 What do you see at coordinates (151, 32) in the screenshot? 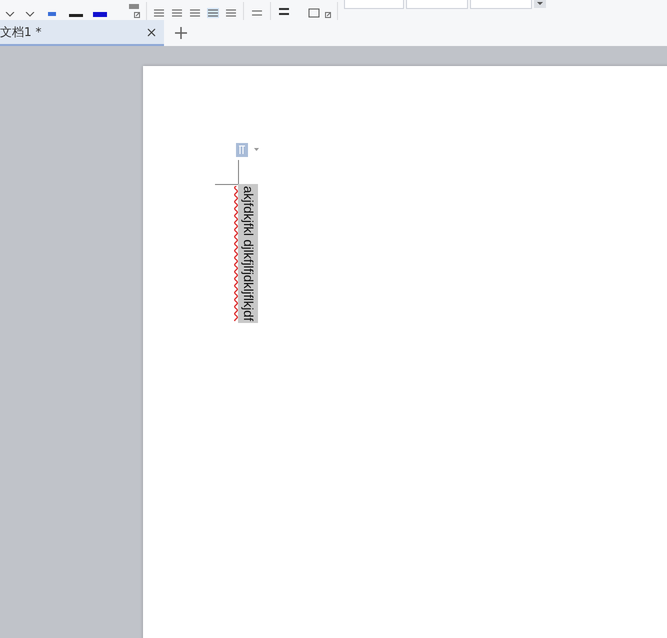
I see `close-icon` at bounding box center [151, 32].